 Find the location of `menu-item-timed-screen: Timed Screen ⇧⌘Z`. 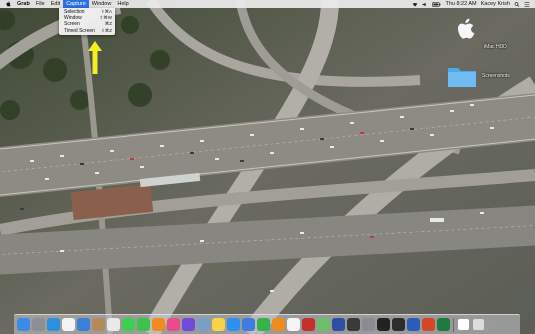

menu-item-timed-screen: Timed Screen ⇧⌘Z is located at coordinates (87, 31).